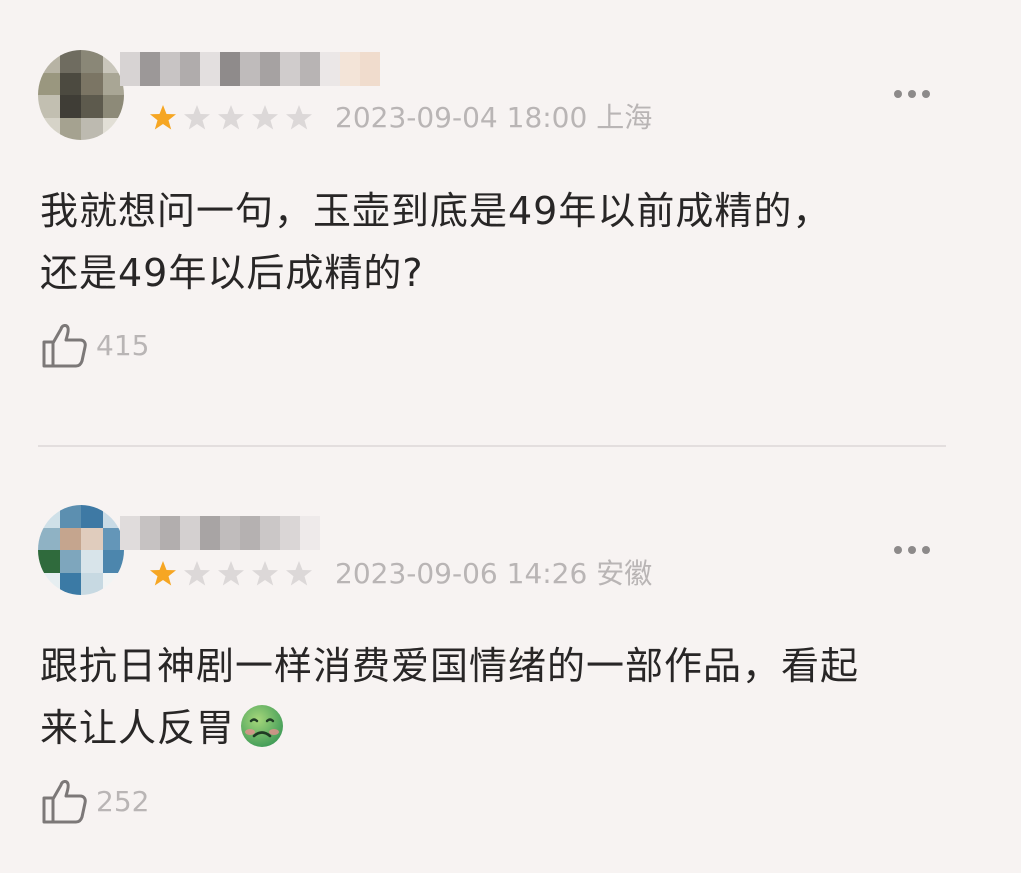 The height and width of the screenshot is (873, 1021). What do you see at coordinates (500, 728) in the screenshot?
I see `comment-text-line: 来让人反胃` at bounding box center [500, 728].